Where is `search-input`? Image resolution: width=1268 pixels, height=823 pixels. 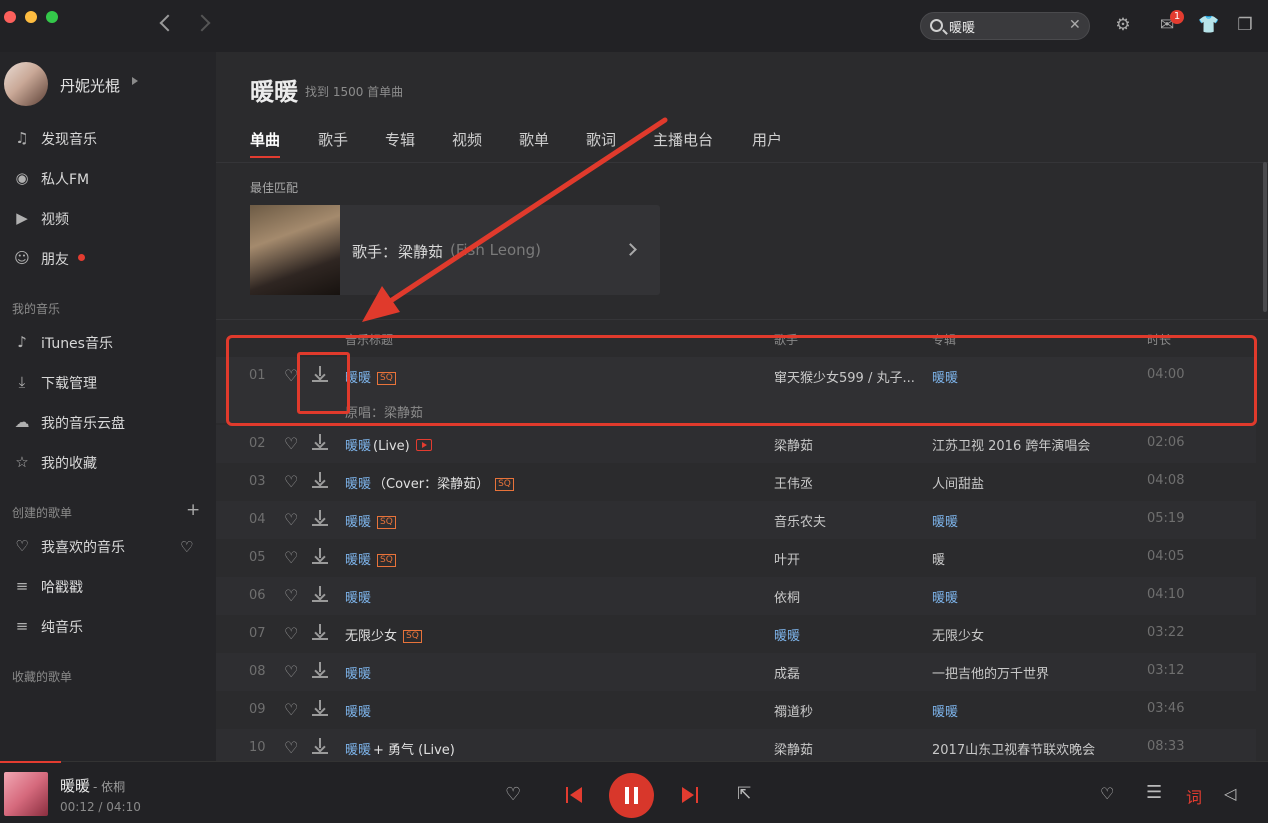 search-input is located at coordinates (1009, 26).